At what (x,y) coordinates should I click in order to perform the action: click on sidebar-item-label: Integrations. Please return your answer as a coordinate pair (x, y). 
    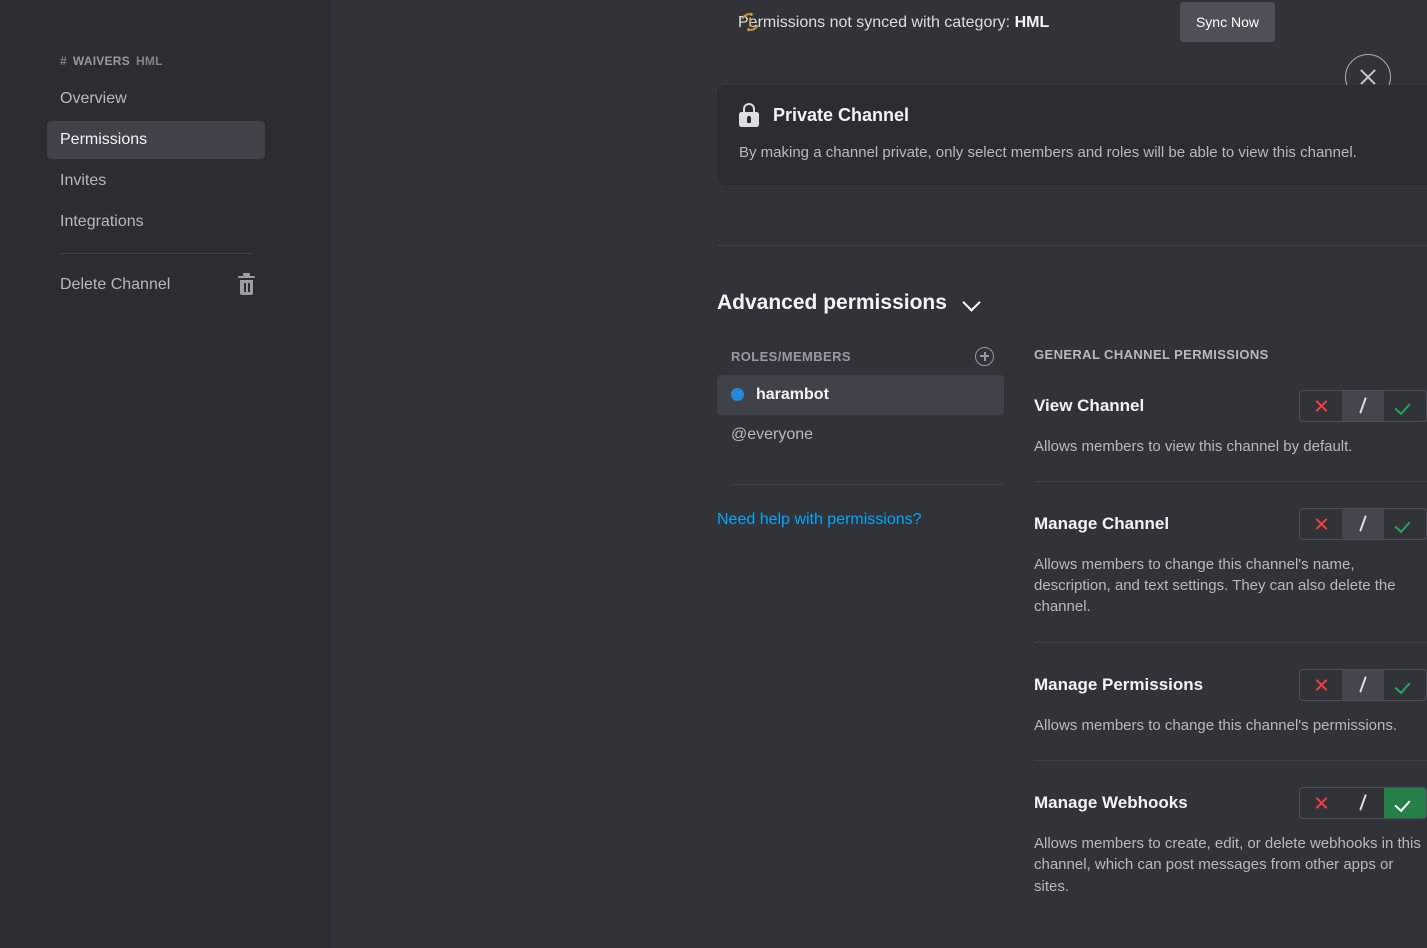
    Looking at the image, I should click on (102, 221).